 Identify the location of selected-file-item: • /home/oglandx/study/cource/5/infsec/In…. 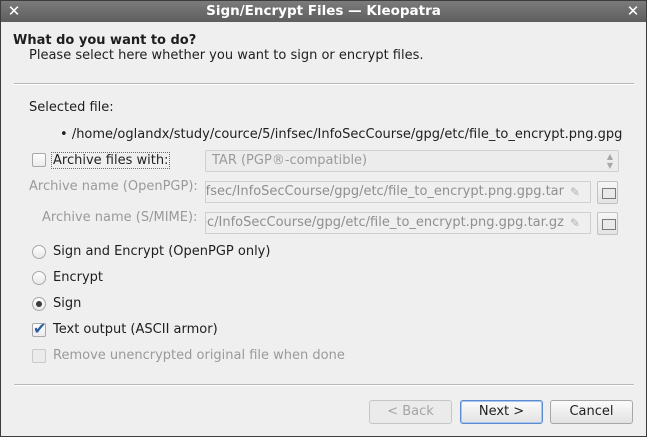
(341, 134).